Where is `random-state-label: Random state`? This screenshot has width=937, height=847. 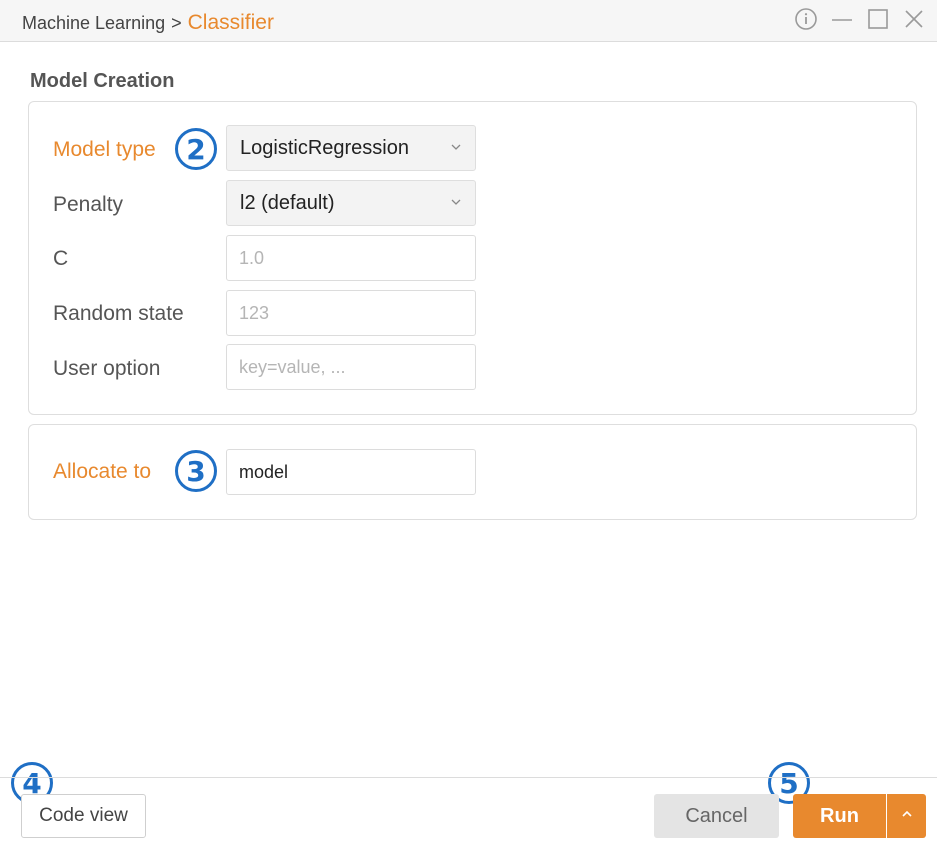 random-state-label: Random state is located at coordinates (118, 313).